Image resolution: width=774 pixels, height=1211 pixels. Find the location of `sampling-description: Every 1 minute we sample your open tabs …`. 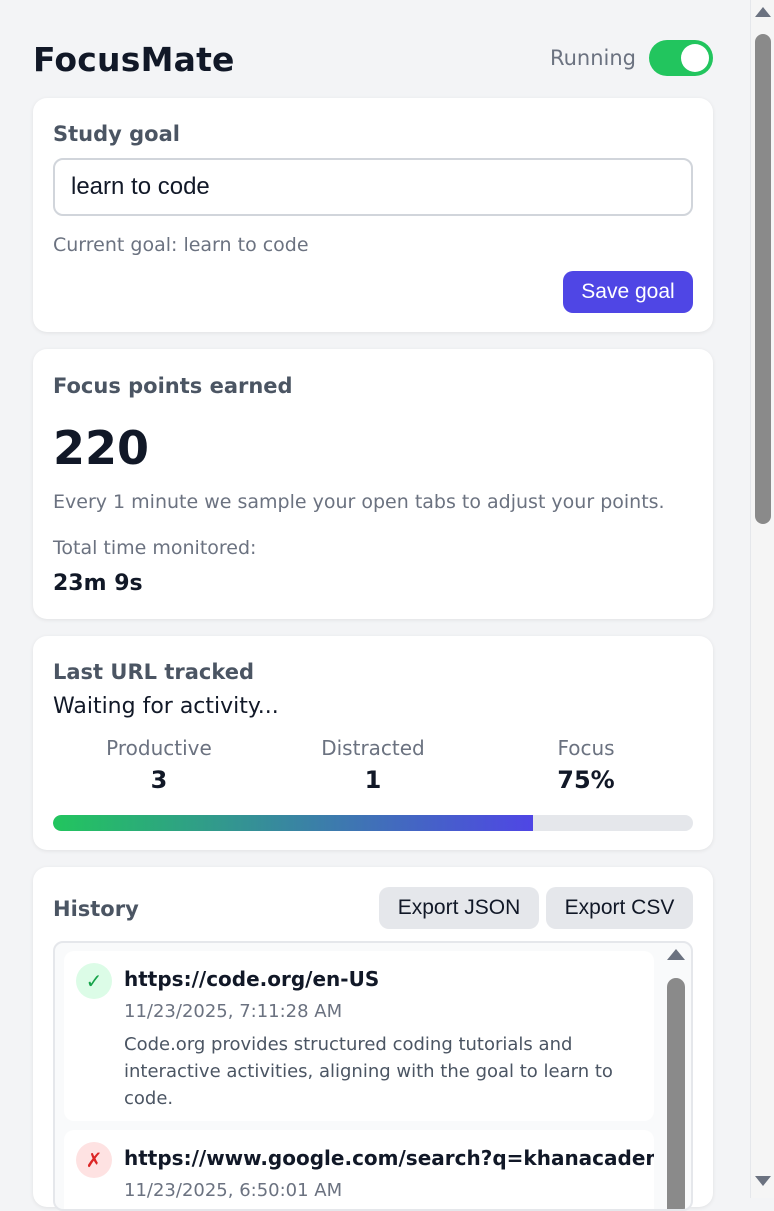

sampling-description: Every 1 minute we sample your open tabs … is located at coordinates (359, 502).